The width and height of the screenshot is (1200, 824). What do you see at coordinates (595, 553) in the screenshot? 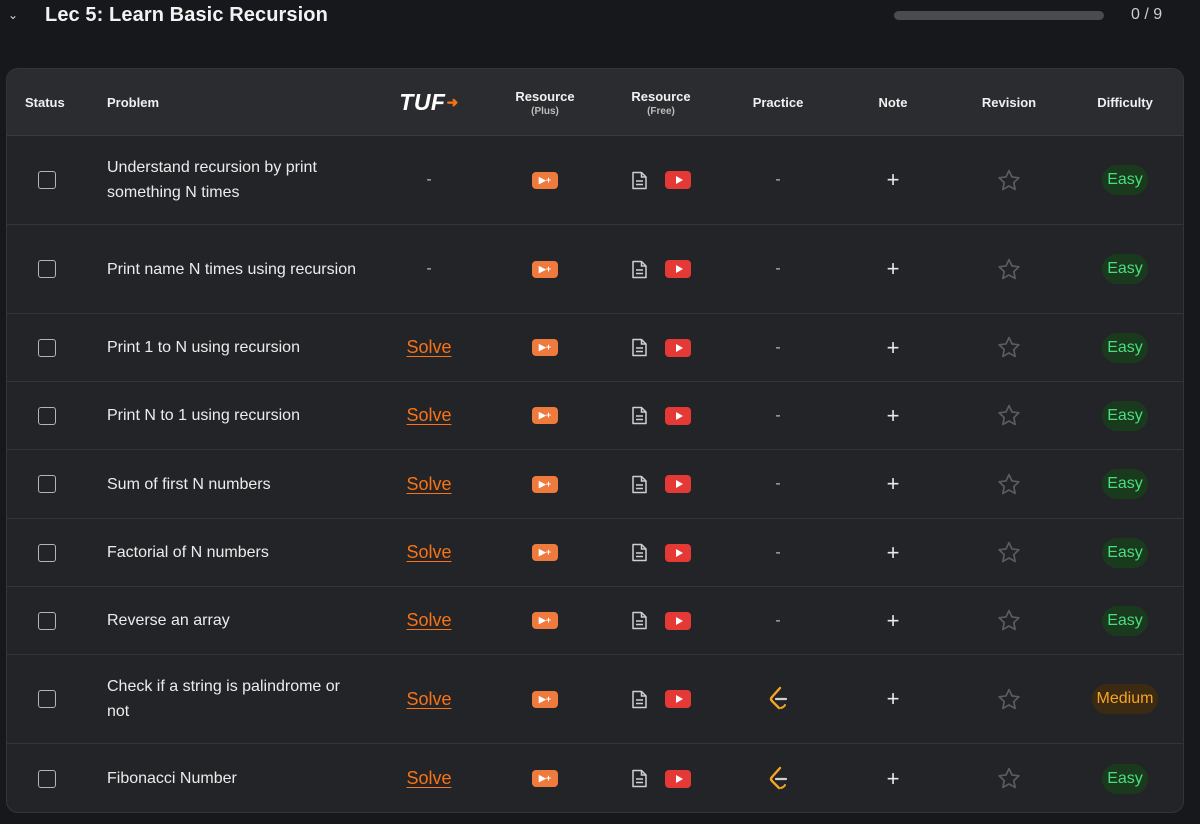
I see `table-row: Factorial of N numbers Solve ▶+ - + Easy` at bounding box center [595, 553].